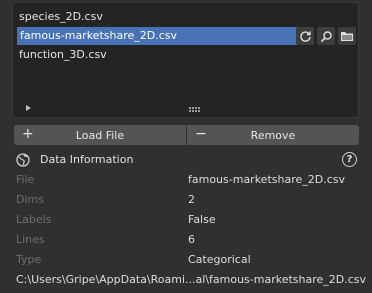  What do you see at coordinates (63, 55) in the screenshot?
I see `list-item: function_3D.csv` at bounding box center [63, 55].